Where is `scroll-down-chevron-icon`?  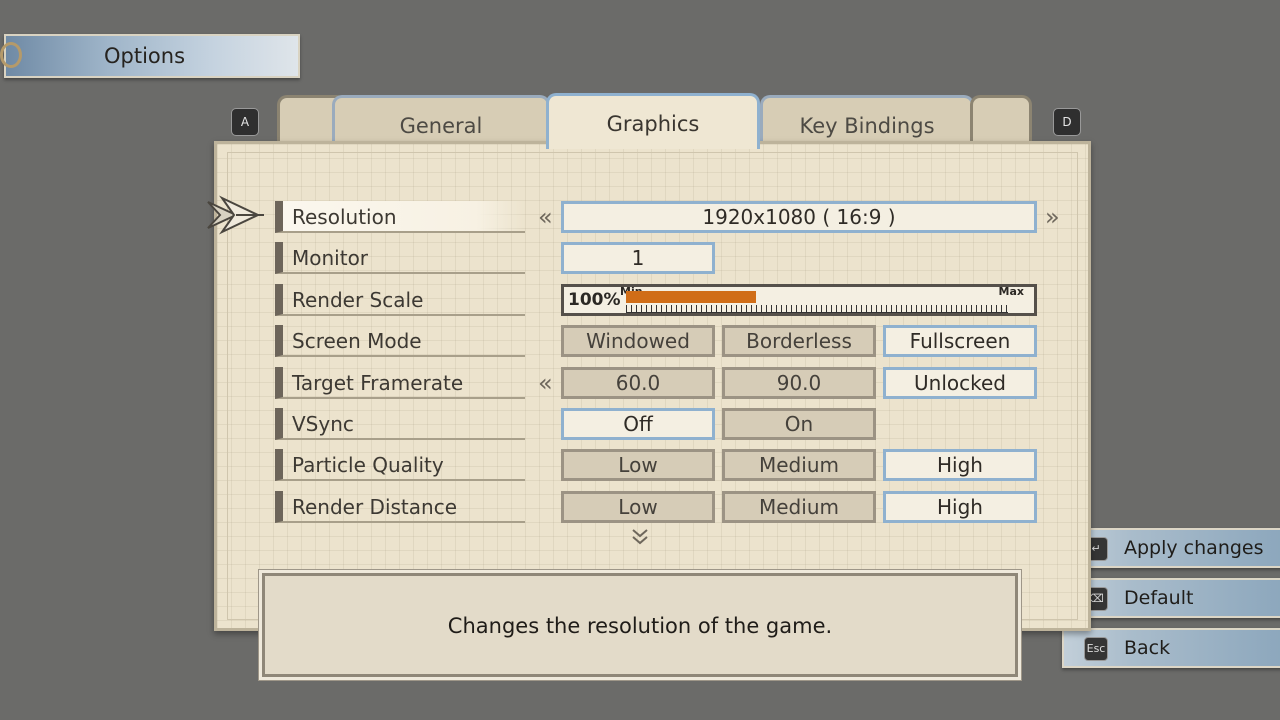
scroll-down-chevron-icon is located at coordinates (640, 537).